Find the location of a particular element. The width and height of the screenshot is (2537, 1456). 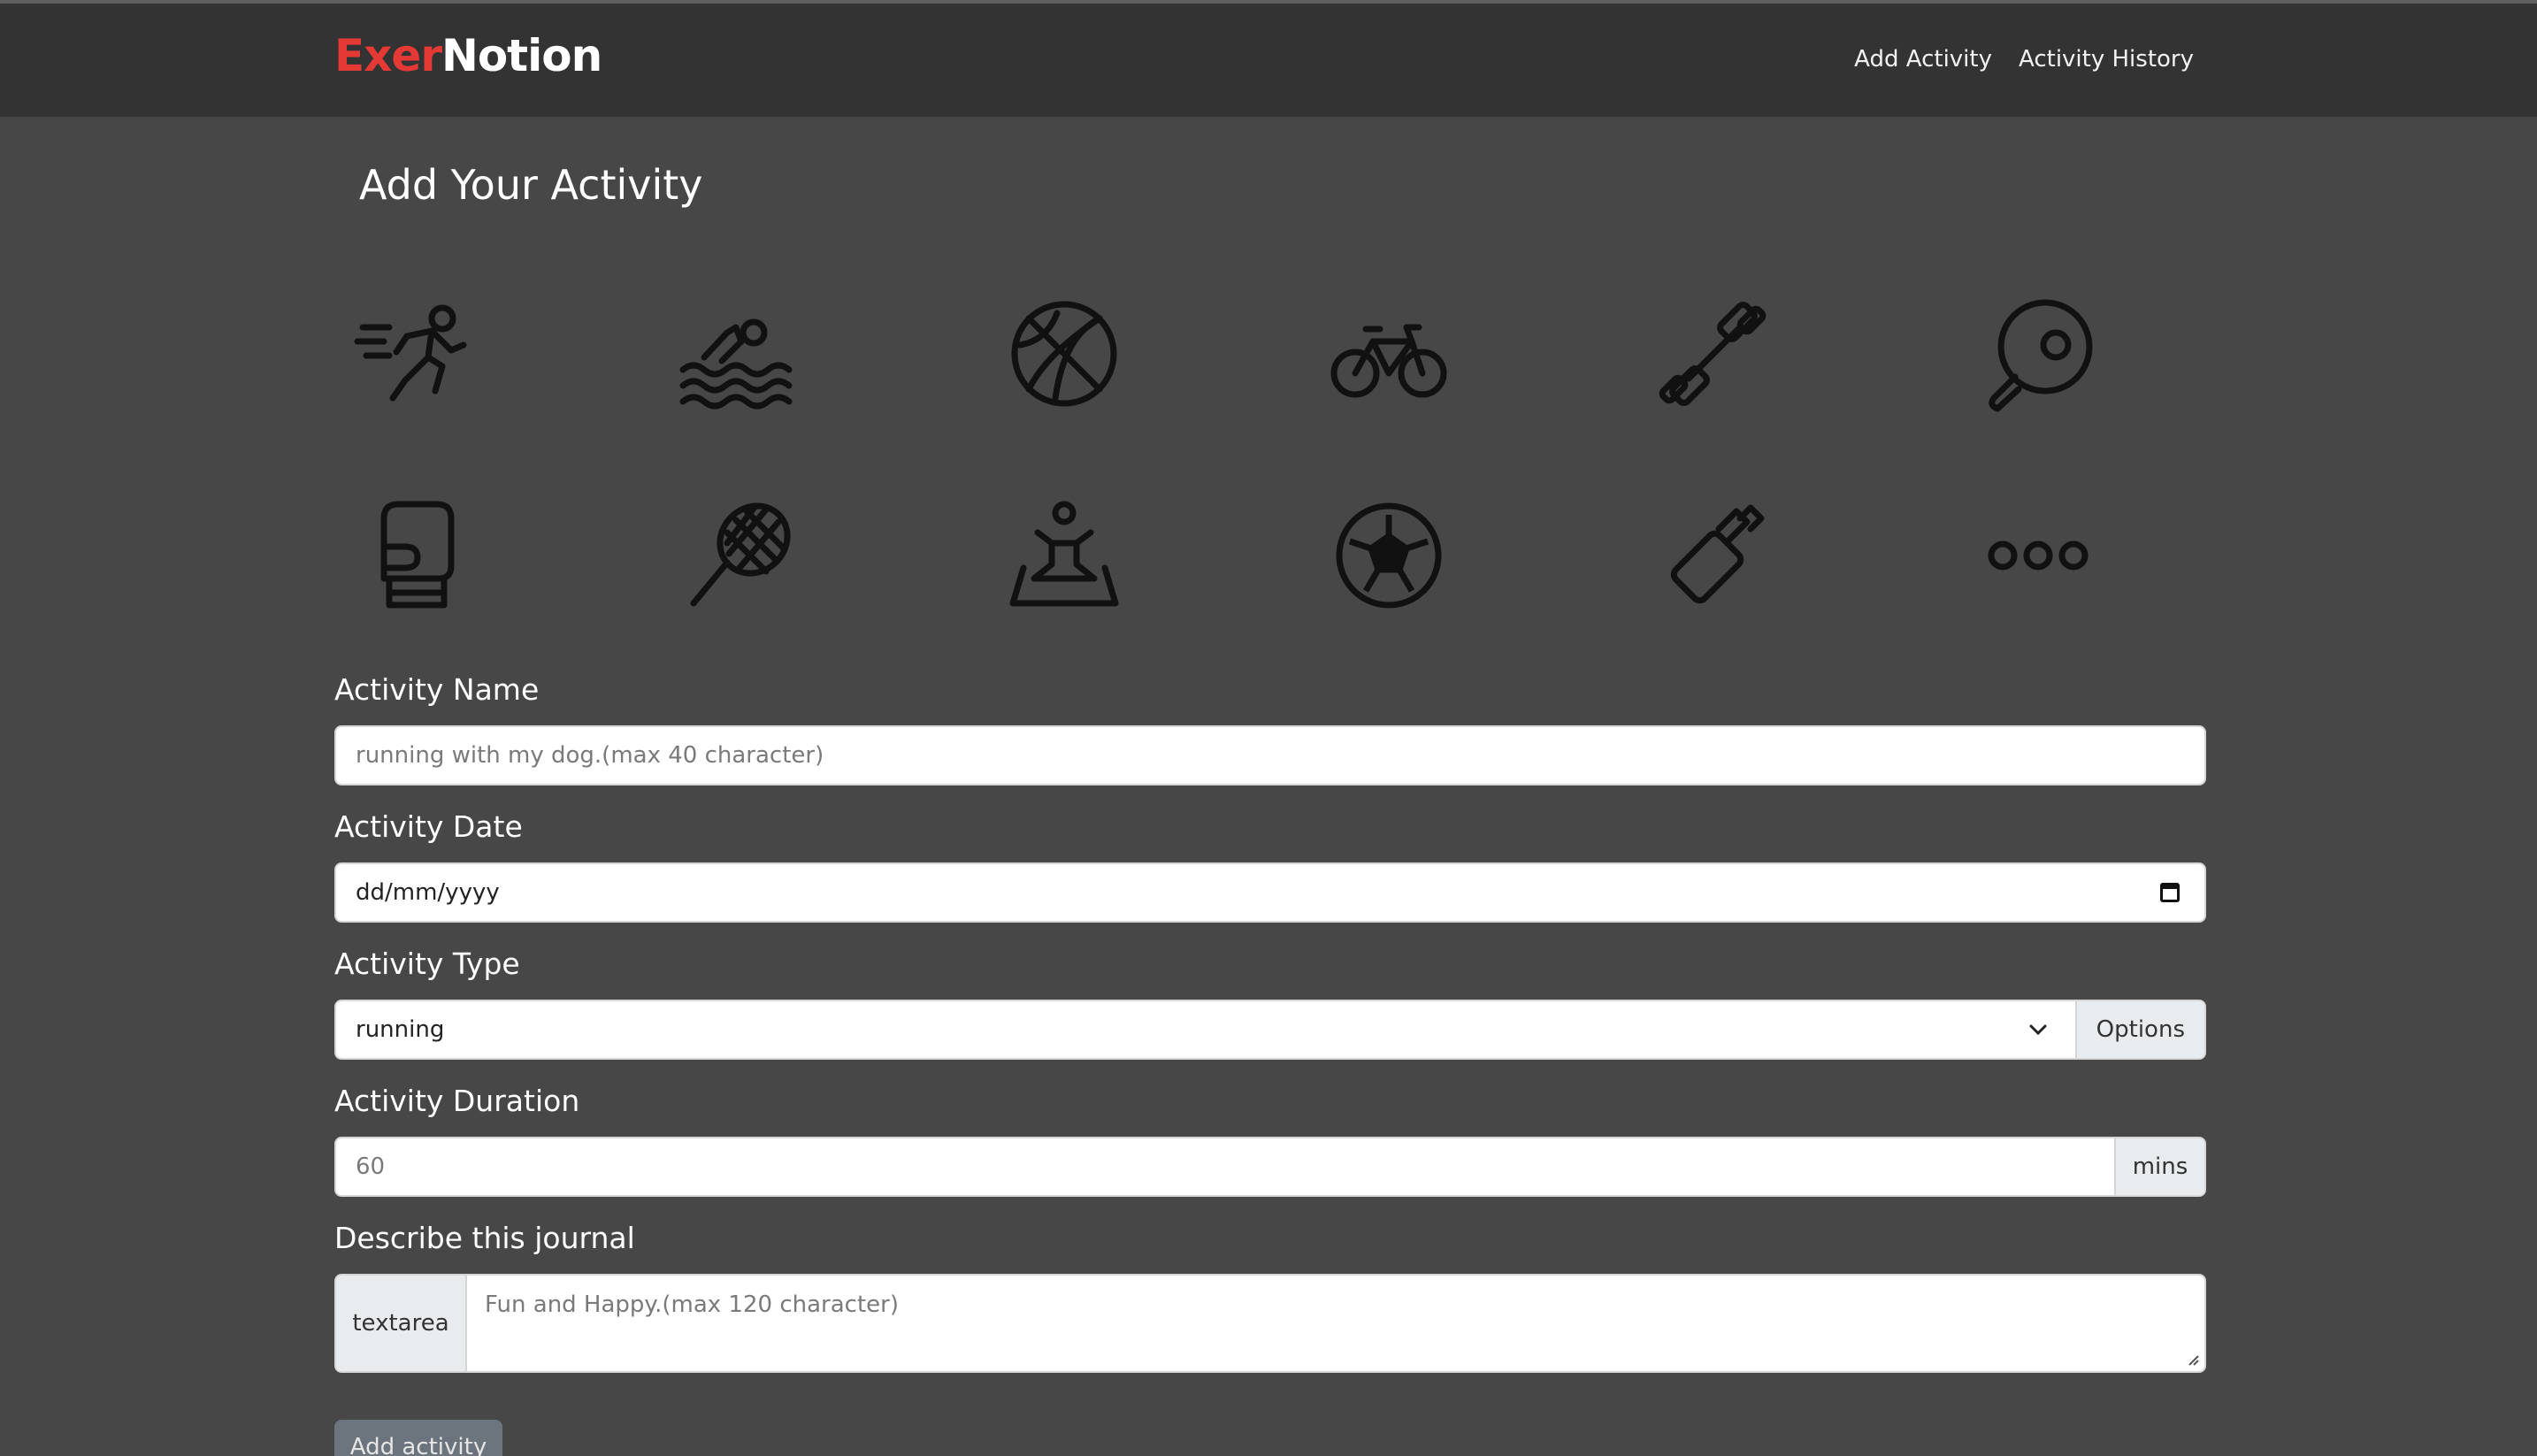

hand-grip-icon is located at coordinates (1713, 555).